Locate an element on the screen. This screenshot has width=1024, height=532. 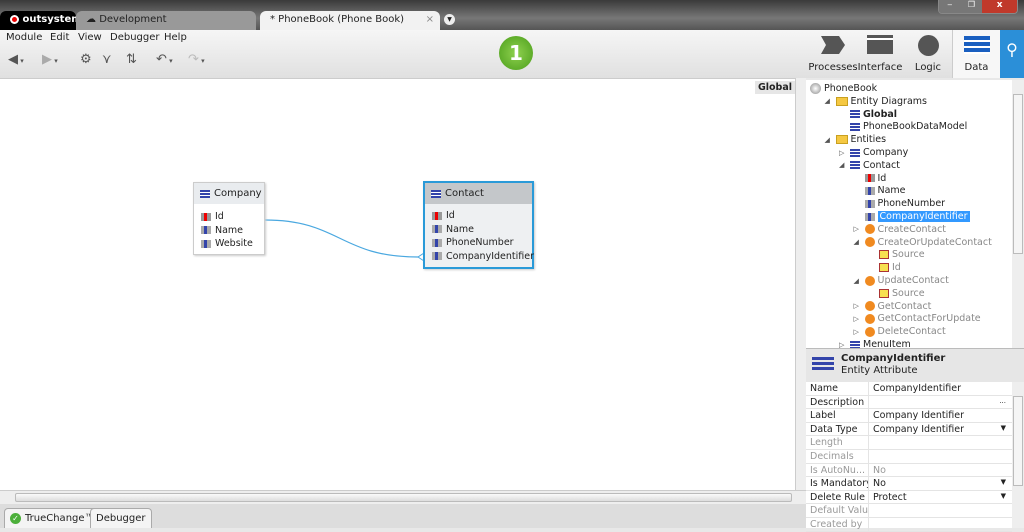
tree-item: PhoneBookDataModel is located at coordinates (903, 126).